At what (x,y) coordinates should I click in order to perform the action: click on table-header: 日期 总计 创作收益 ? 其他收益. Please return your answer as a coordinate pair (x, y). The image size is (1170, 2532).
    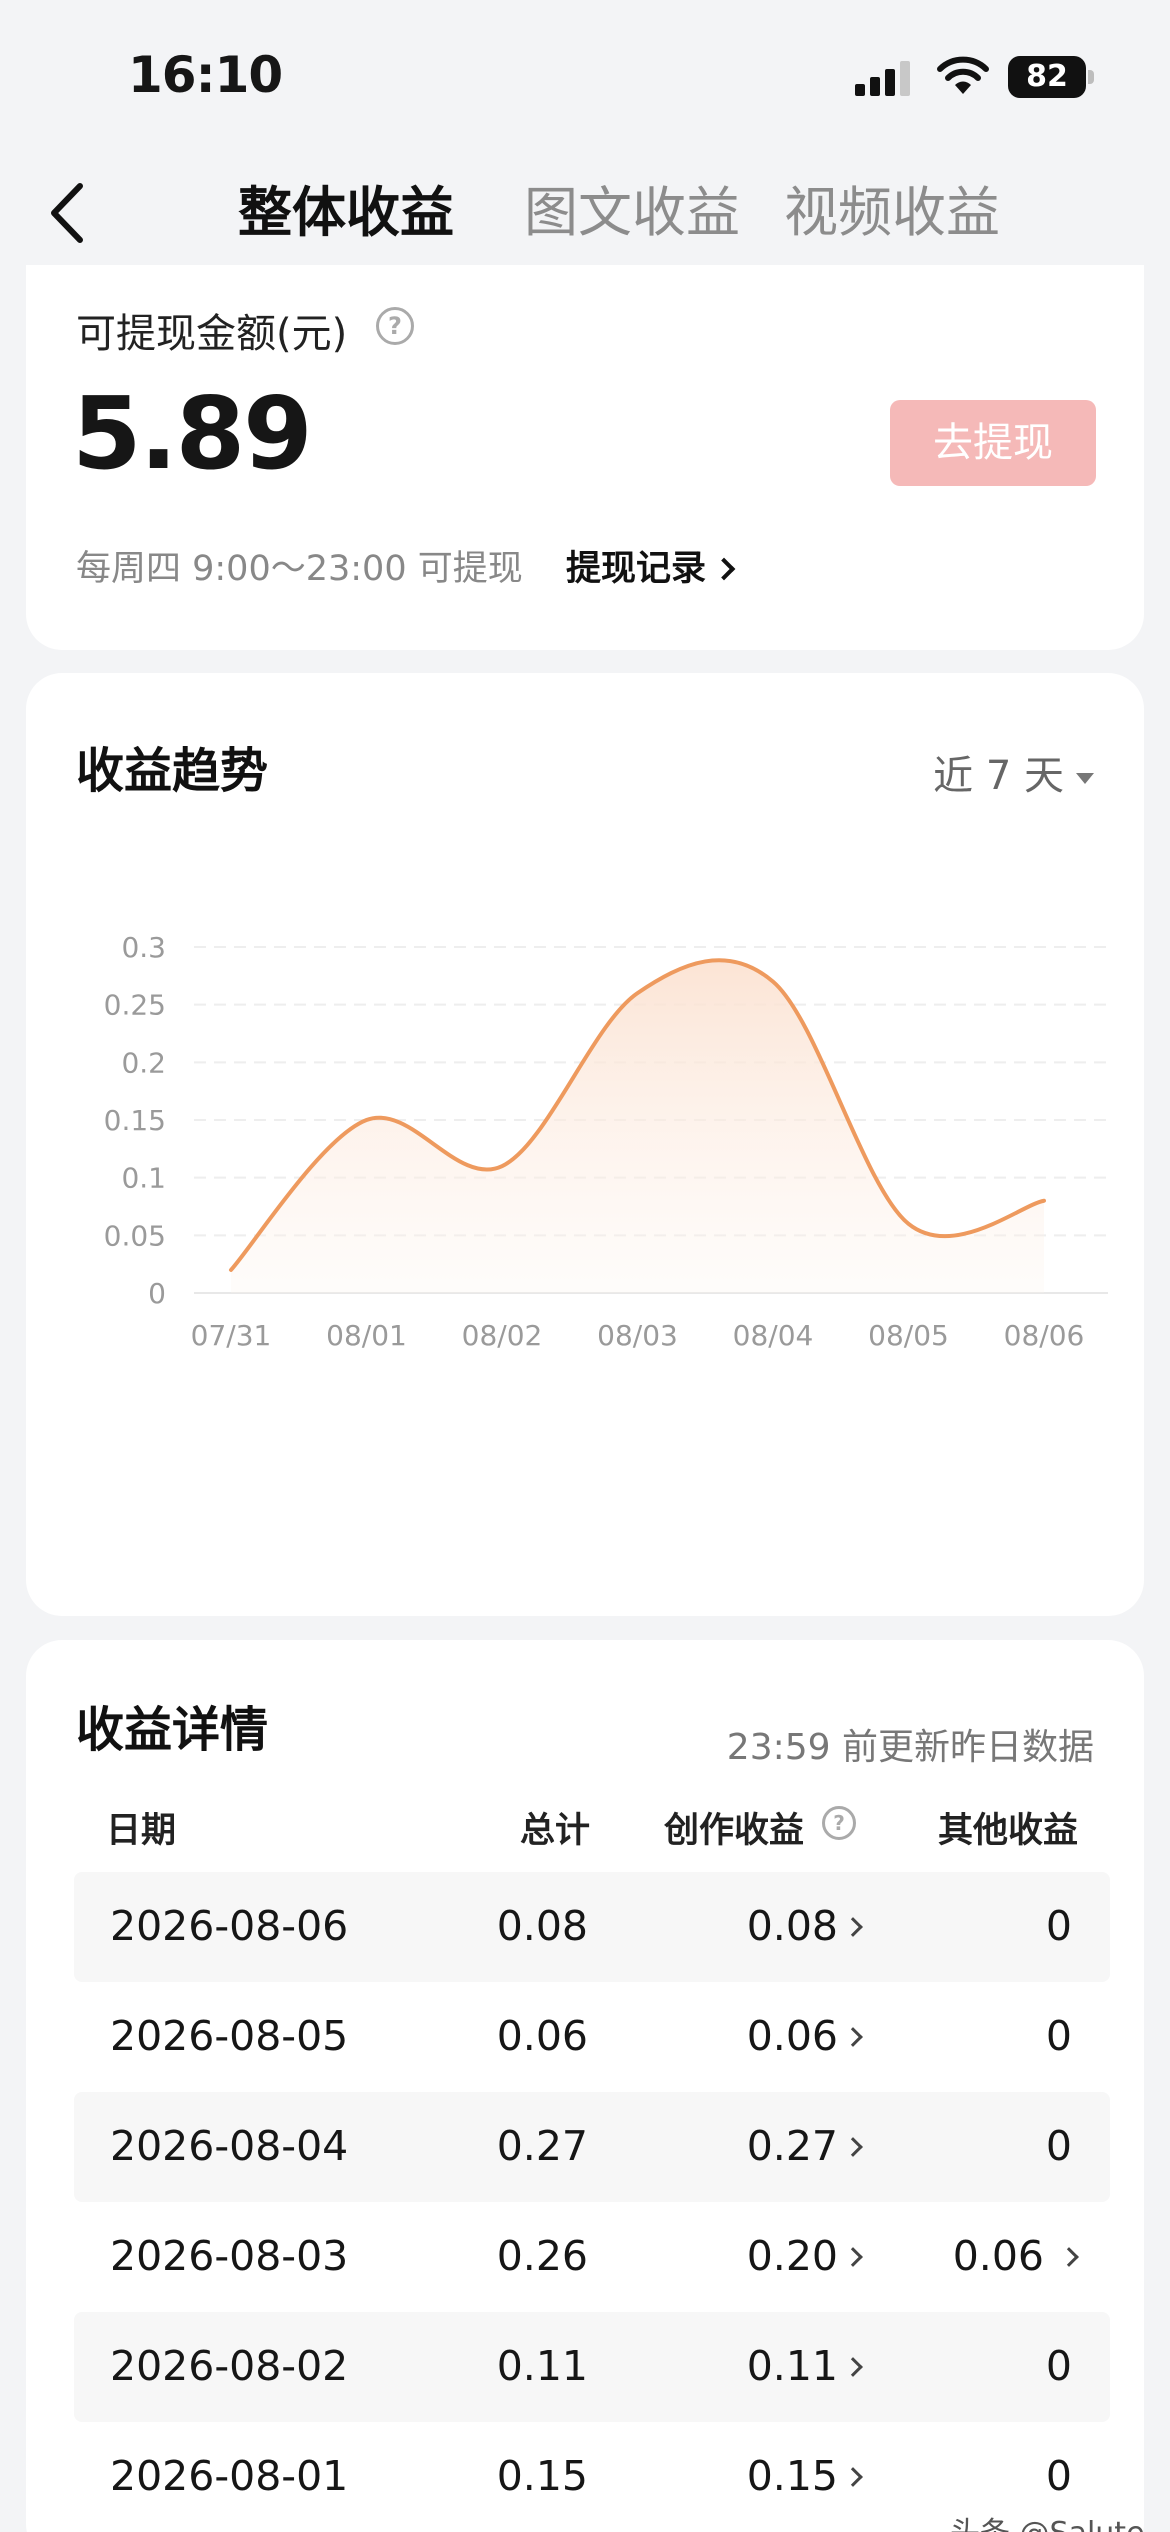
    Looking at the image, I should click on (592, 1832).